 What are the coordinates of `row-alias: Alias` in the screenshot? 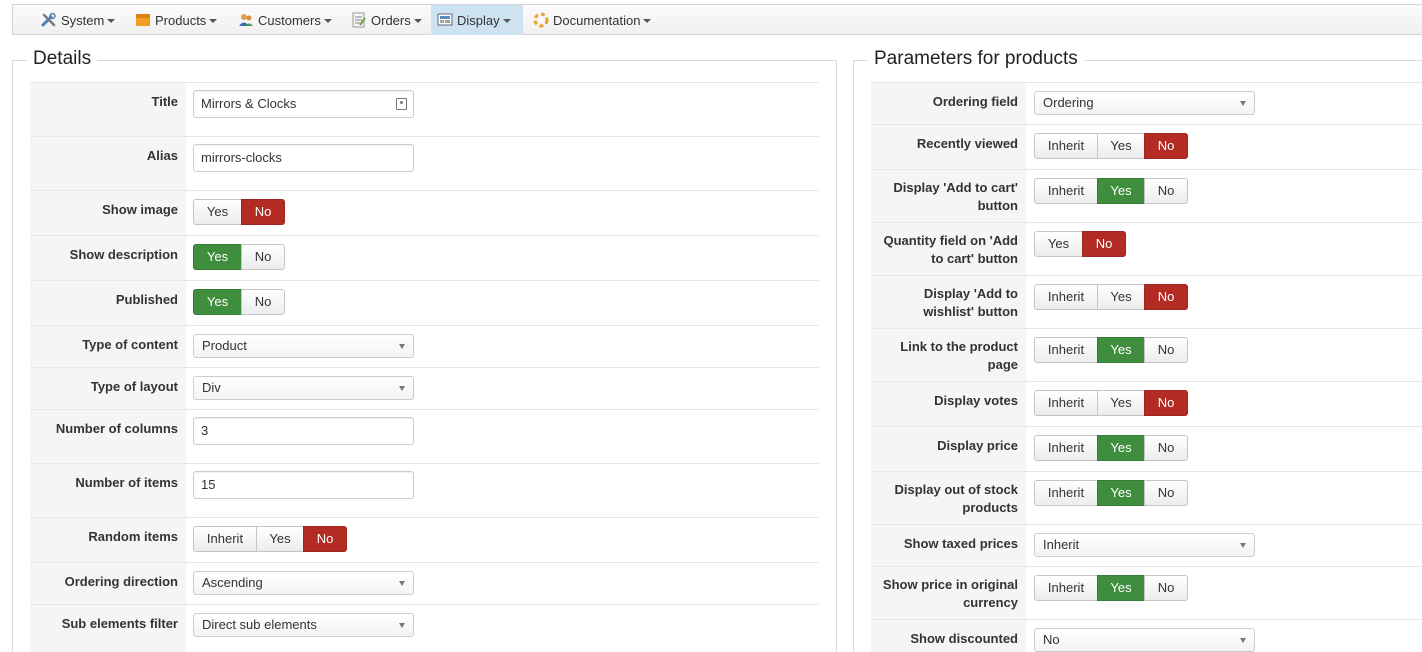 It's located at (424, 163).